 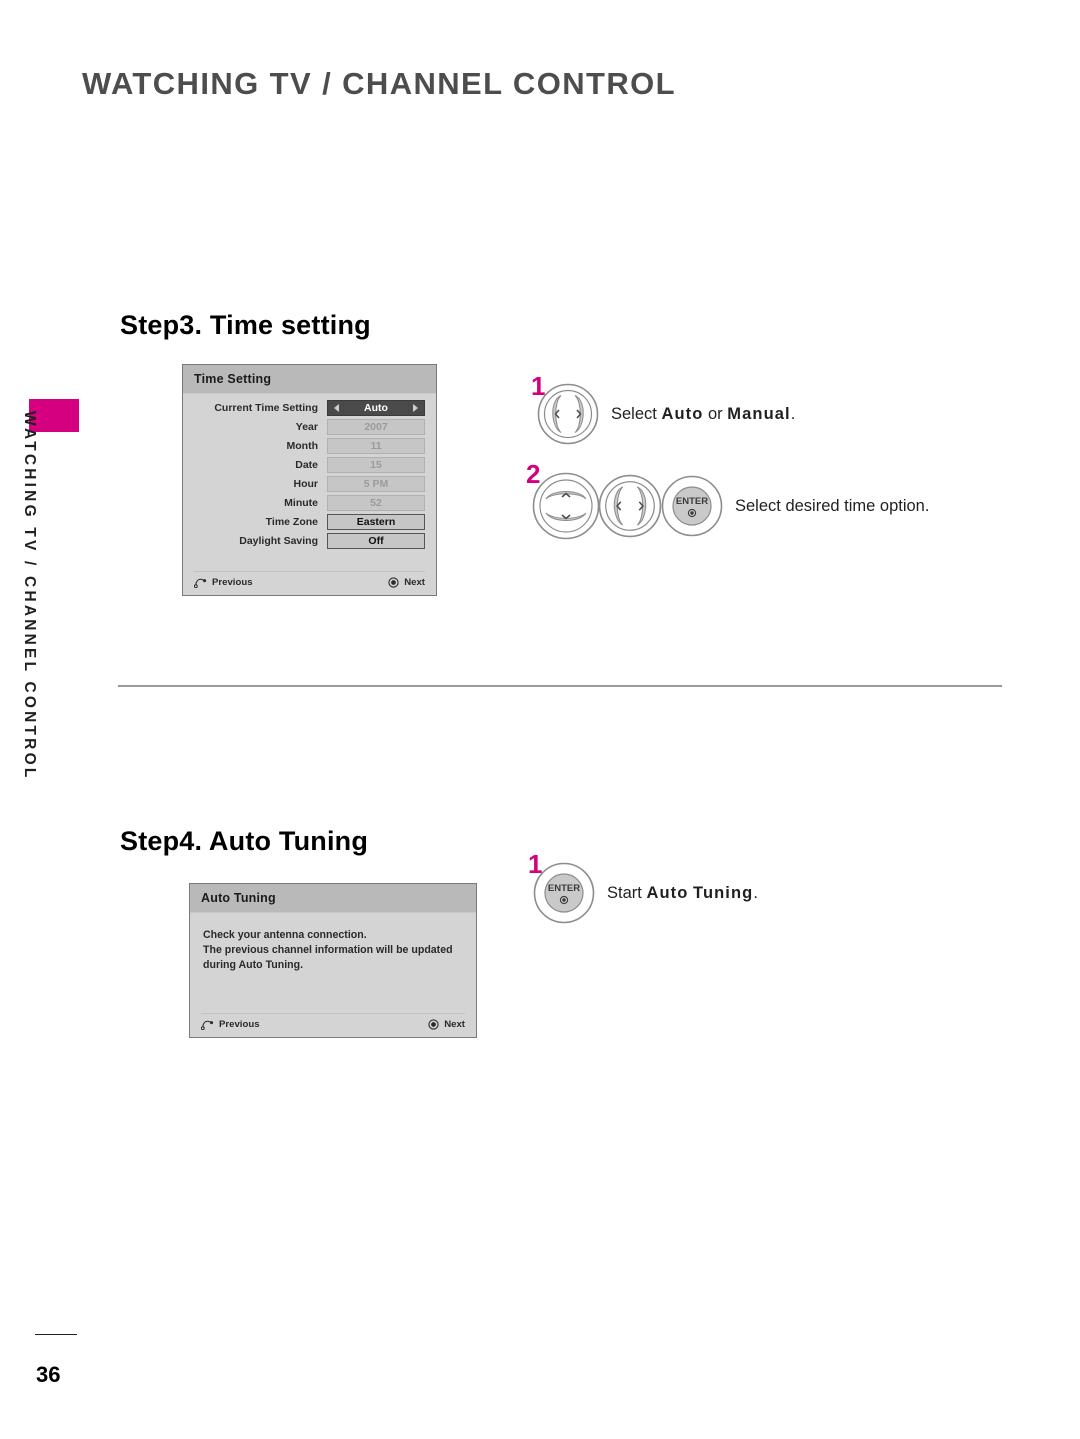 I want to click on instruction-row-1: Select Auto or Manual., so click(x=666, y=414).